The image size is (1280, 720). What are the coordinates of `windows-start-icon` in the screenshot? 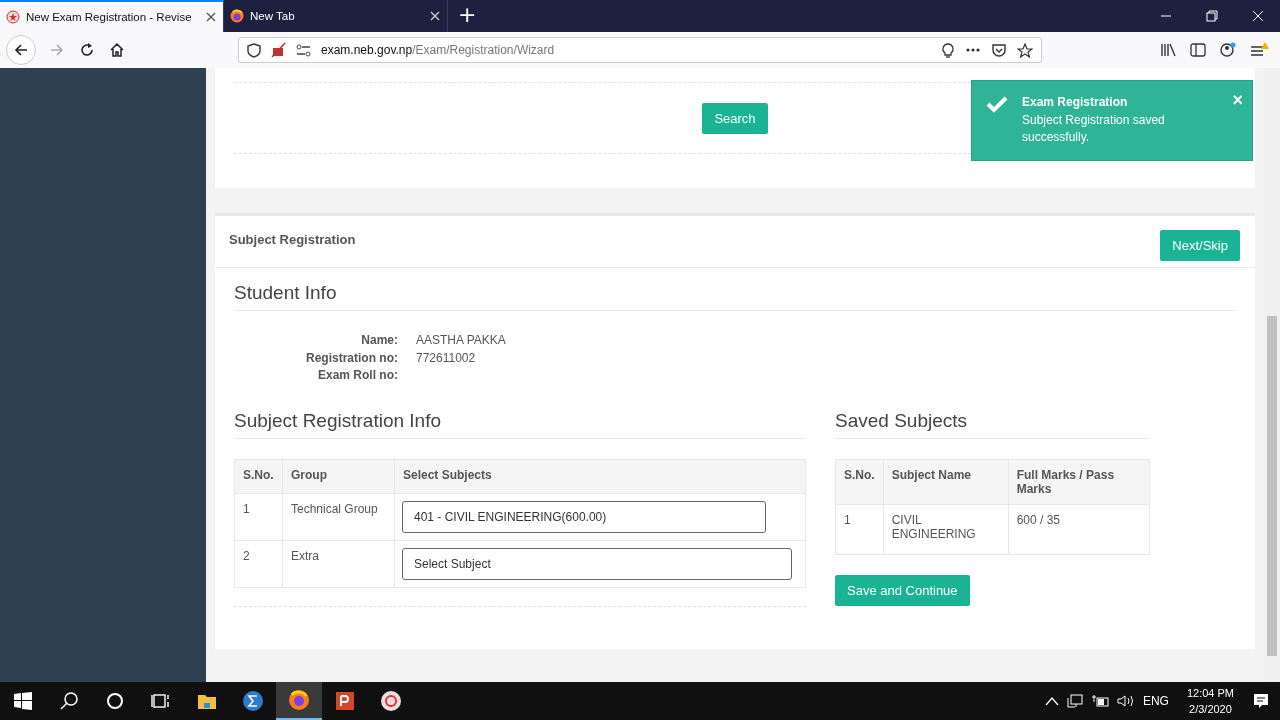 It's located at (23, 701).